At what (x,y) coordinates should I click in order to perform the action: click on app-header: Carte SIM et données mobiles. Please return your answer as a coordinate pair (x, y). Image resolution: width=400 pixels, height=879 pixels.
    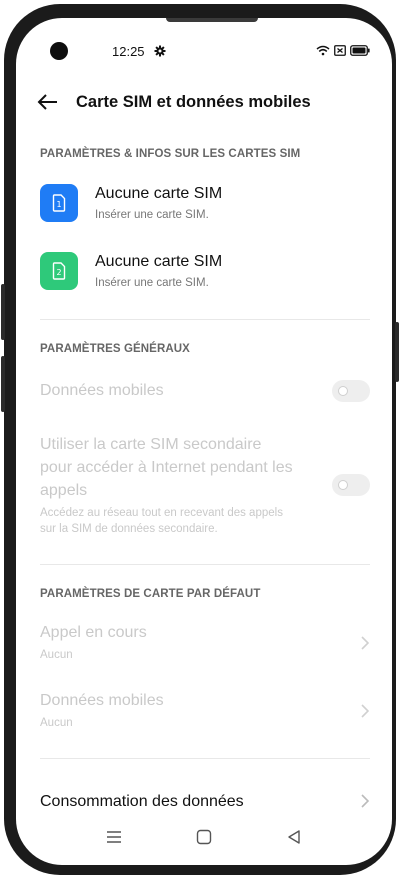
    Looking at the image, I should click on (173, 102).